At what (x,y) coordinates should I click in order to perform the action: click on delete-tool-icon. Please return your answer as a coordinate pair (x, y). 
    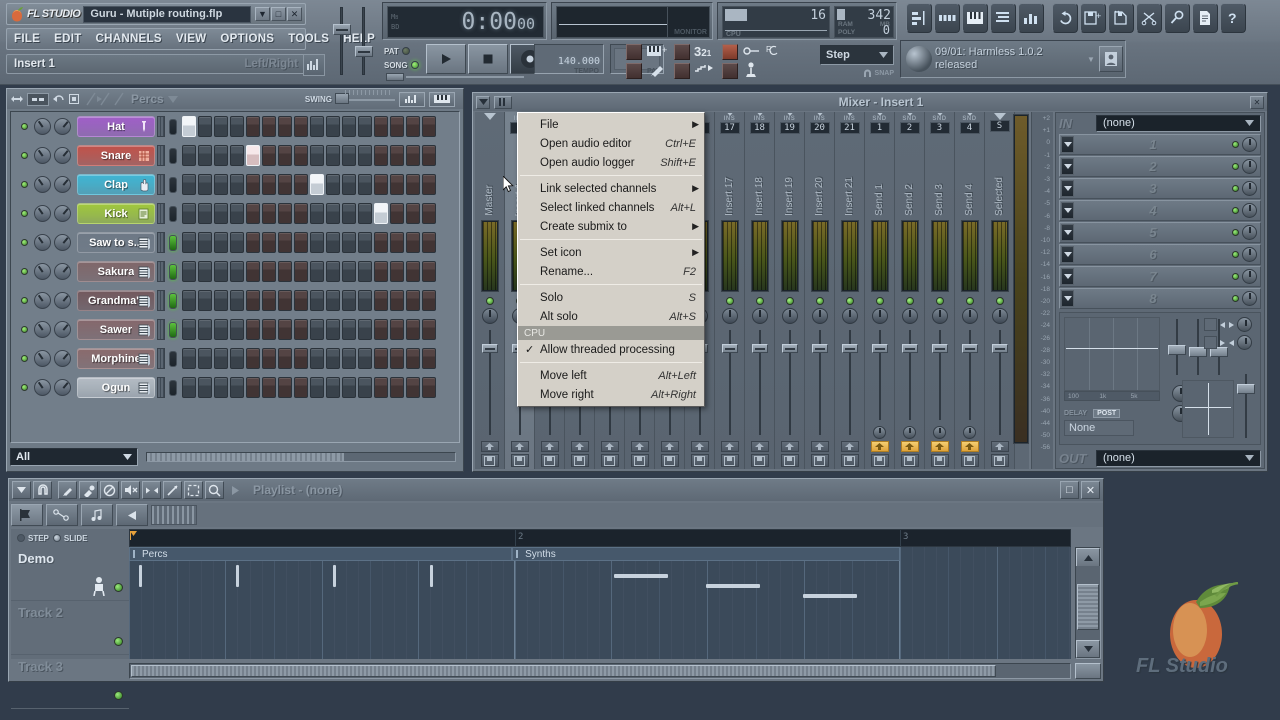
    Looking at the image, I should click on (109, 490).